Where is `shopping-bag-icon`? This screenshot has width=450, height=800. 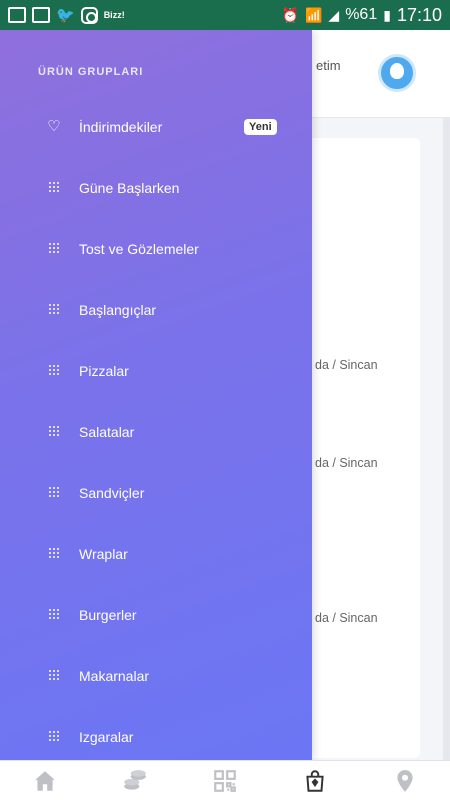
shopping-bag-icon is located at coordinates (315, 780).